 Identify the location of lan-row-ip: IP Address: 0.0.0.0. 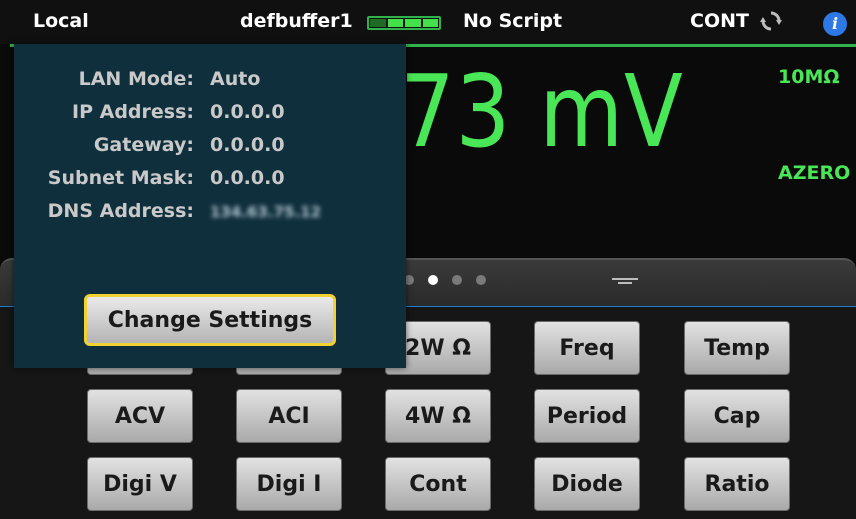
(210, 116).